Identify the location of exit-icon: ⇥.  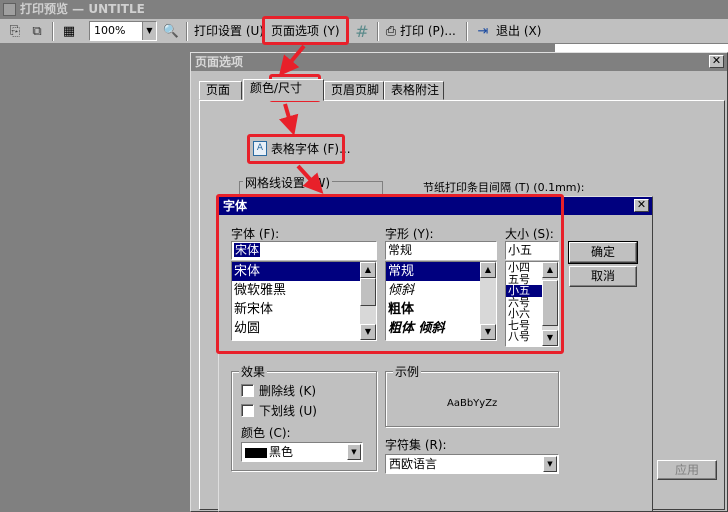
(483, 31).